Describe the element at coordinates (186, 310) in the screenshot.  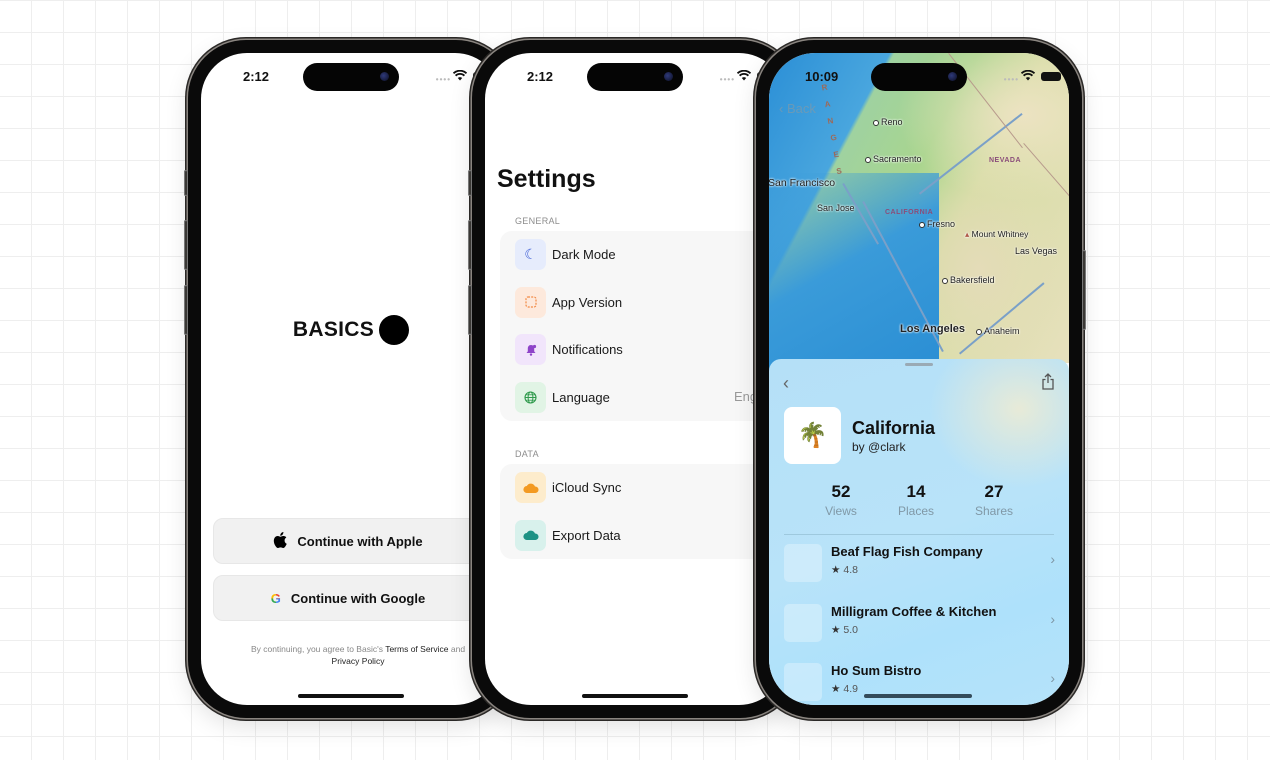
I see `volume-down-button` at that location.